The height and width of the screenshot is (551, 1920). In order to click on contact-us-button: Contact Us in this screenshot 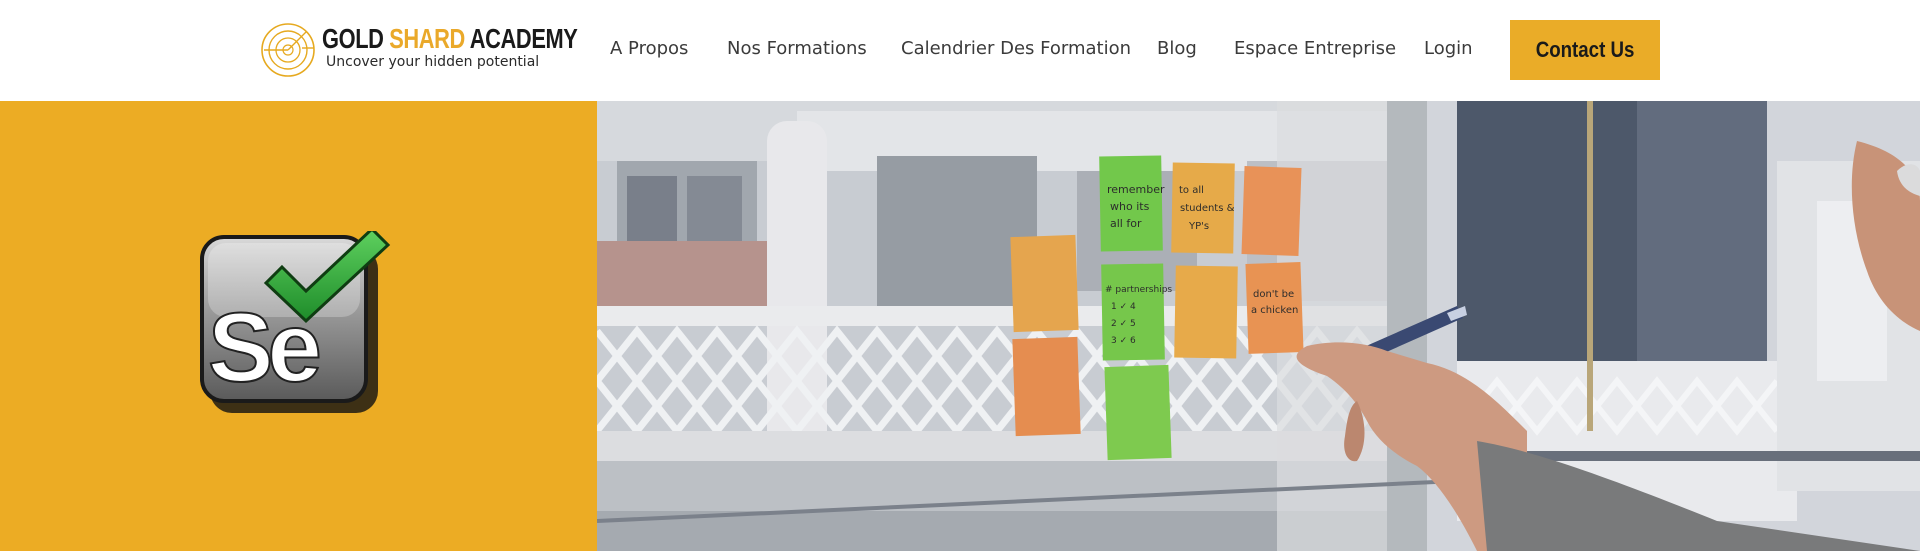, I will do `click(1585, 50)`.